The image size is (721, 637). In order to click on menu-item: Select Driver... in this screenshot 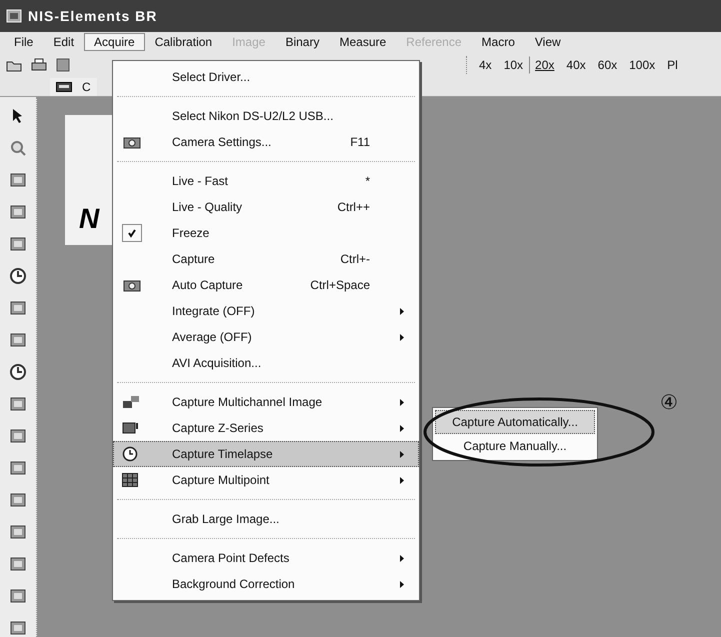, I will do `click(266, 77)`.